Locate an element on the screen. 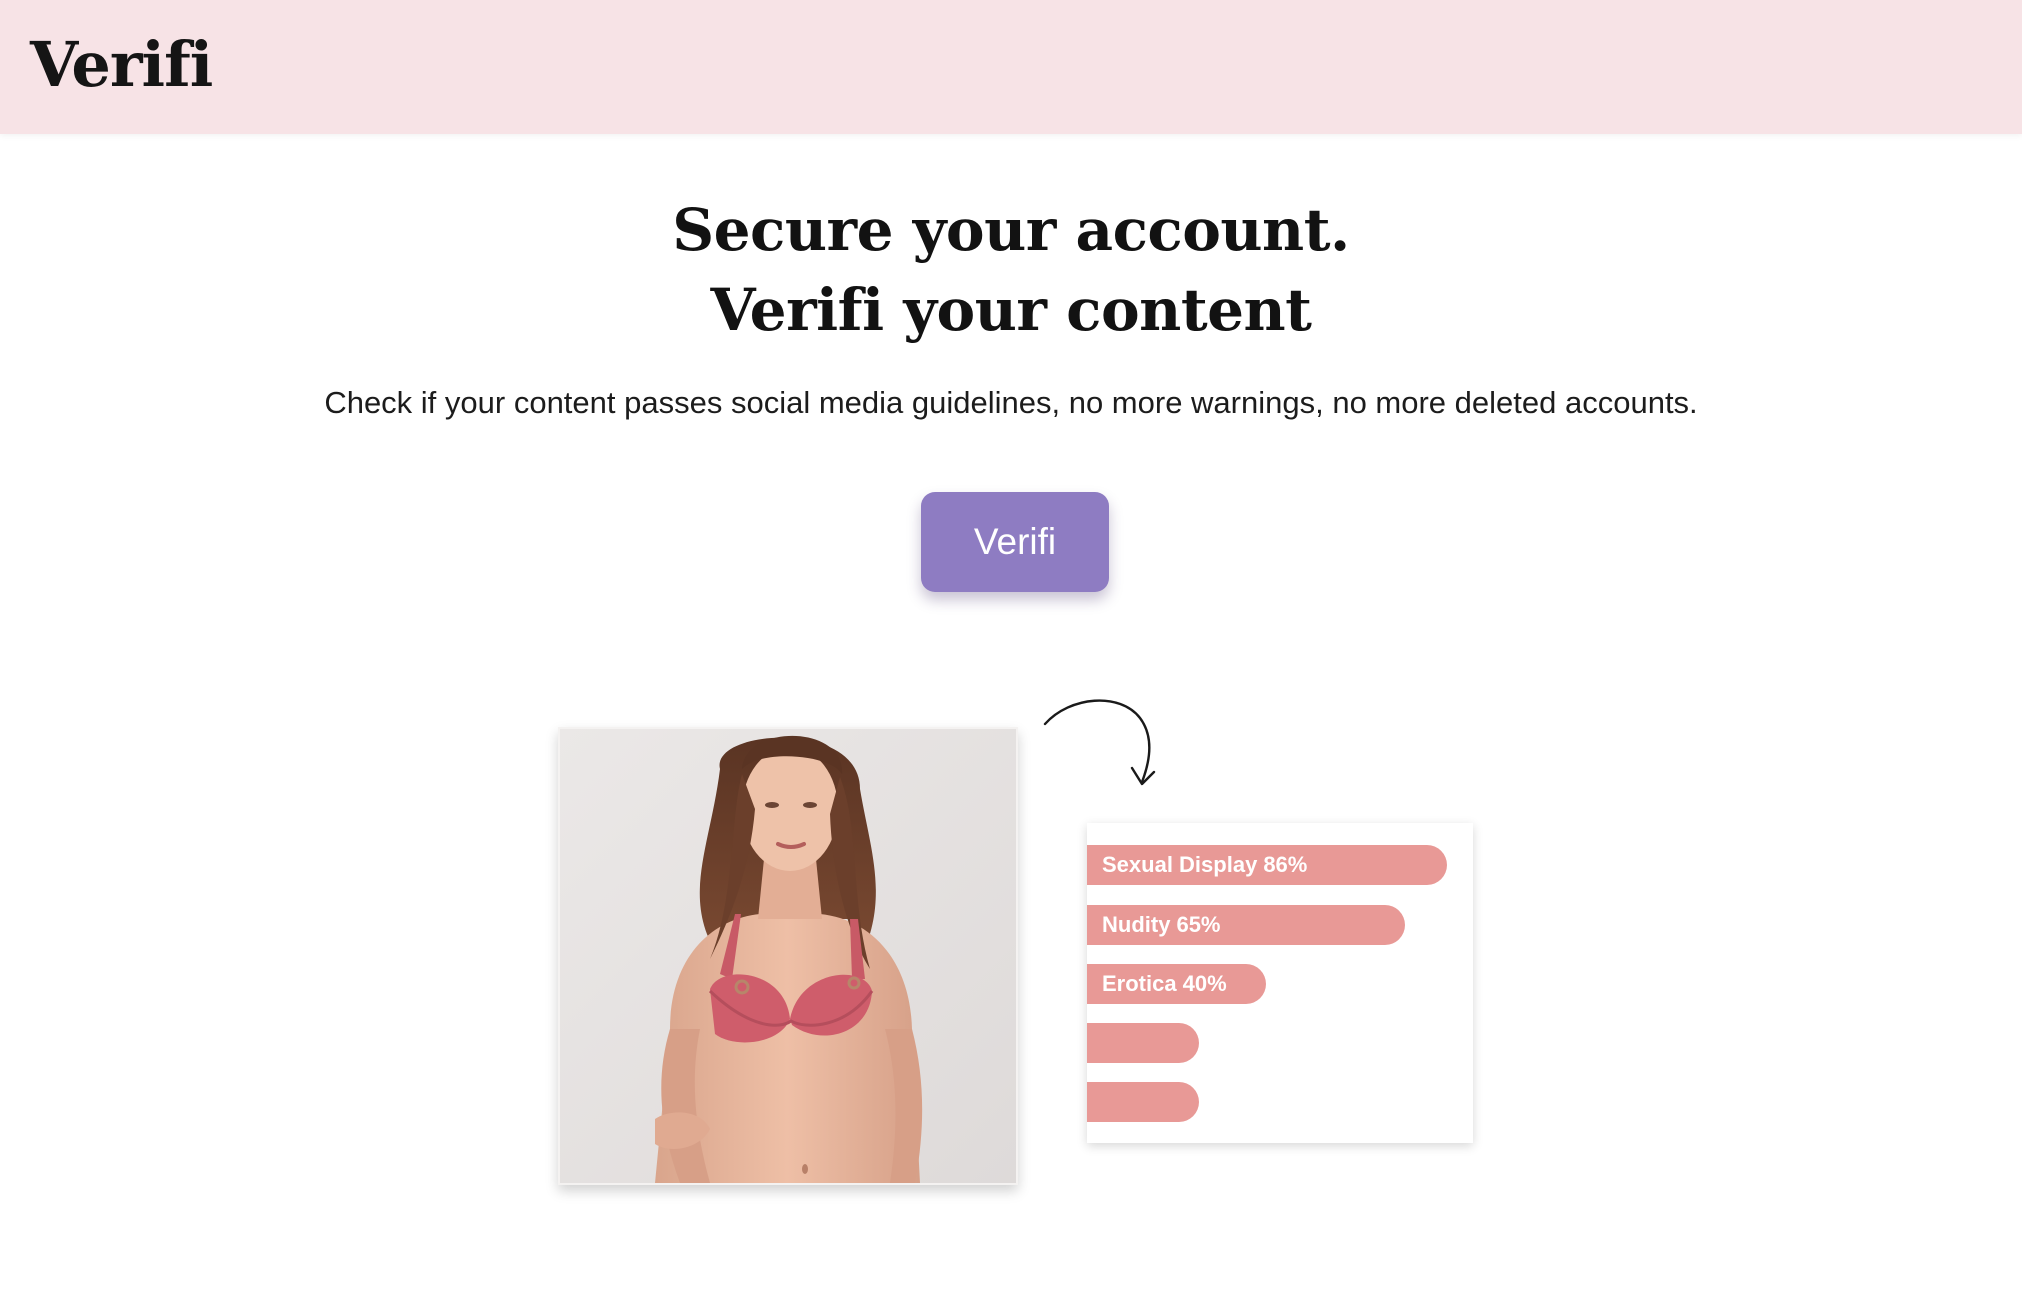 The width and height of the screenshot is (2022, 1296). woman-in-pink-bikini-photo is located at coordinates (788, 956).